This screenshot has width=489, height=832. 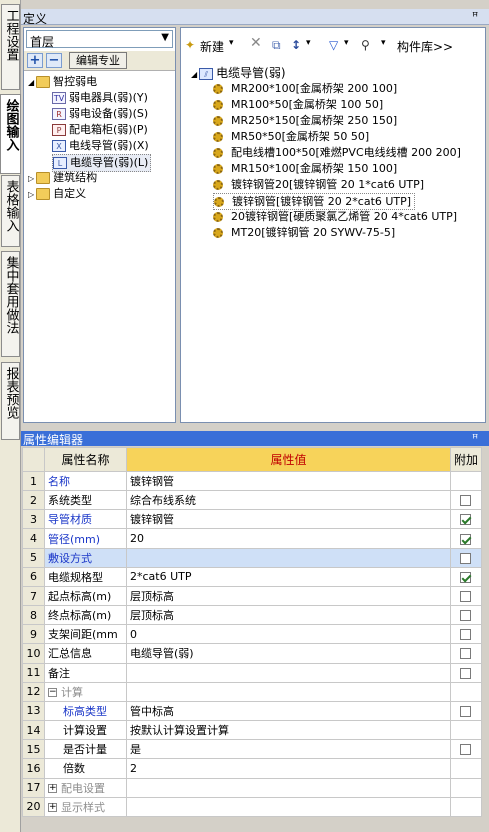 What do you see at coordinates (85, 481) in the screenshot?
I see `property-name: 名称` at bounding box center [85, 481].